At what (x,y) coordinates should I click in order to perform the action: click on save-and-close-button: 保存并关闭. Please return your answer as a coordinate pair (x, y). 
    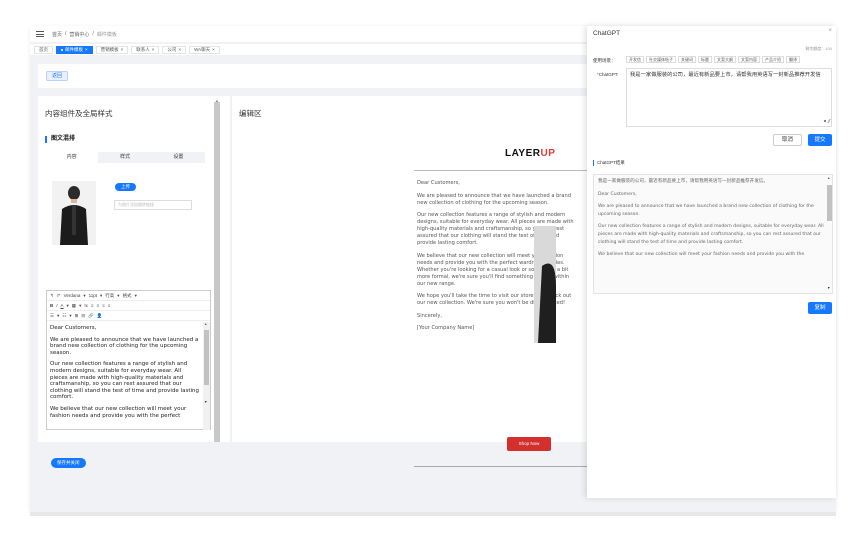
    Looking at the image, I should click on (68, 463).